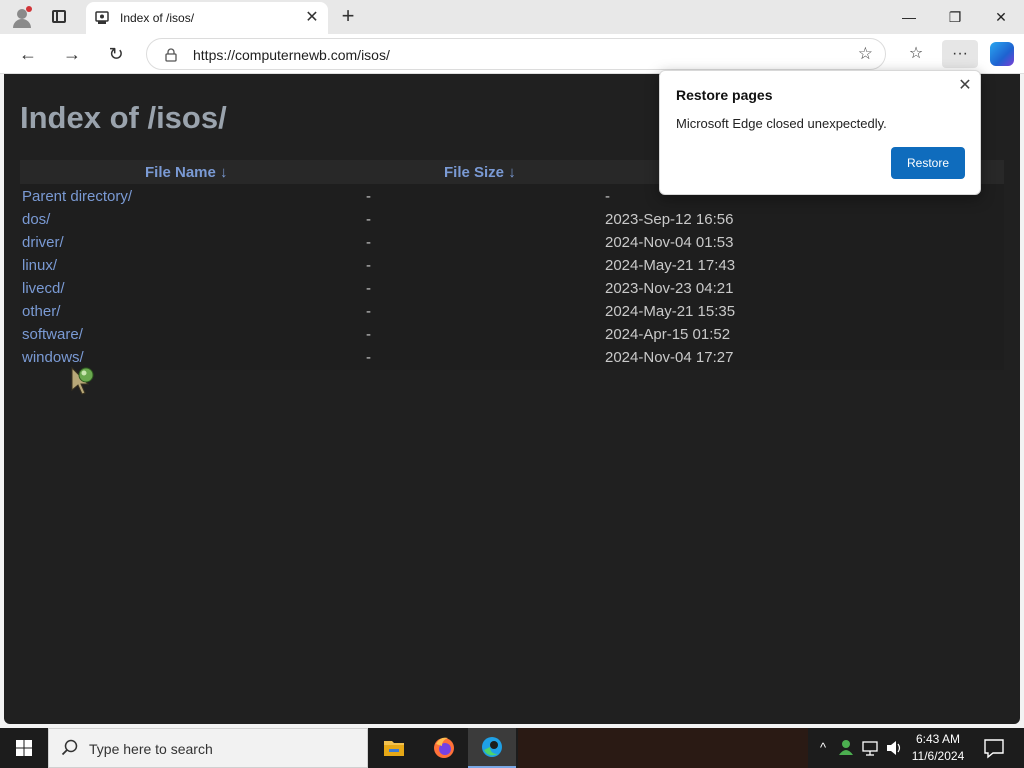  Describe the element at coordinates (512, 334) in the screenshot. I see `table-row: software/ - 2024-Apr-15 01:52` at that location.